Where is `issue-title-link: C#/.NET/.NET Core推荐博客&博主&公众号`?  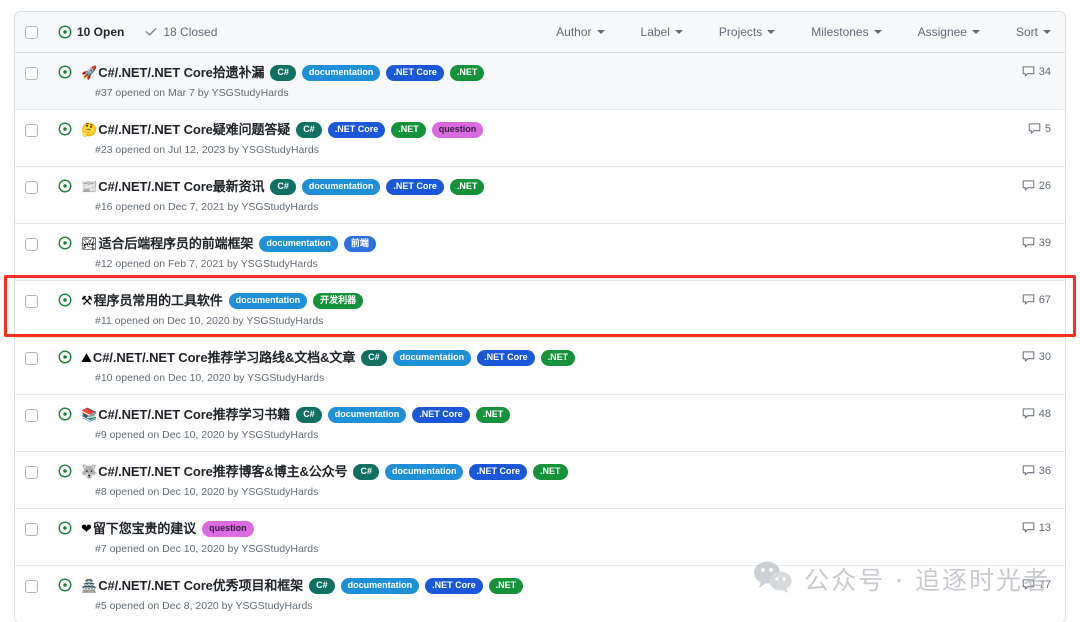
issue-title-link: C#/.NET/.NET Core推荐博客&博主&公众号 is located at coordinates (222, 471).